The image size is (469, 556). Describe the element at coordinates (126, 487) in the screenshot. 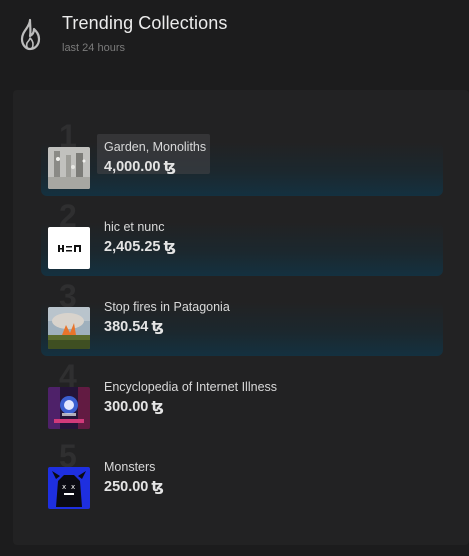

I see `price-value: 250.00` at that location.